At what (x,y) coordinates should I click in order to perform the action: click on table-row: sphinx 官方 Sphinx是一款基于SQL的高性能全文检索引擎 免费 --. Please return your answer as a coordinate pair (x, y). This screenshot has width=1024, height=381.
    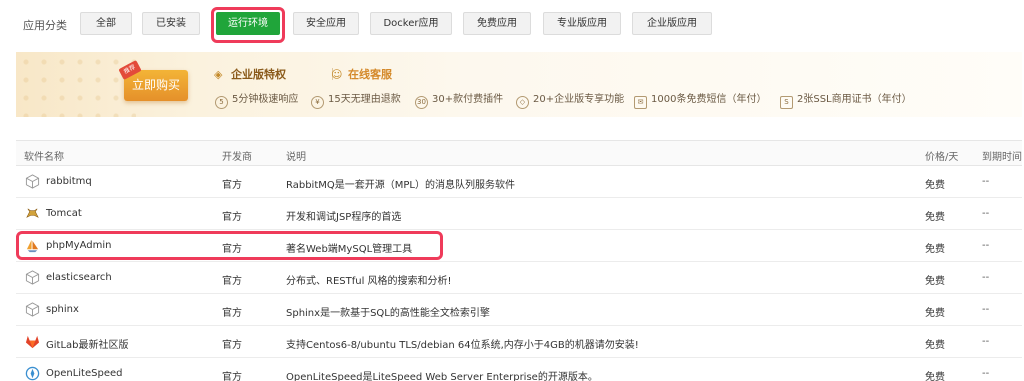
    Looking at the image, I should click on (519, 310).